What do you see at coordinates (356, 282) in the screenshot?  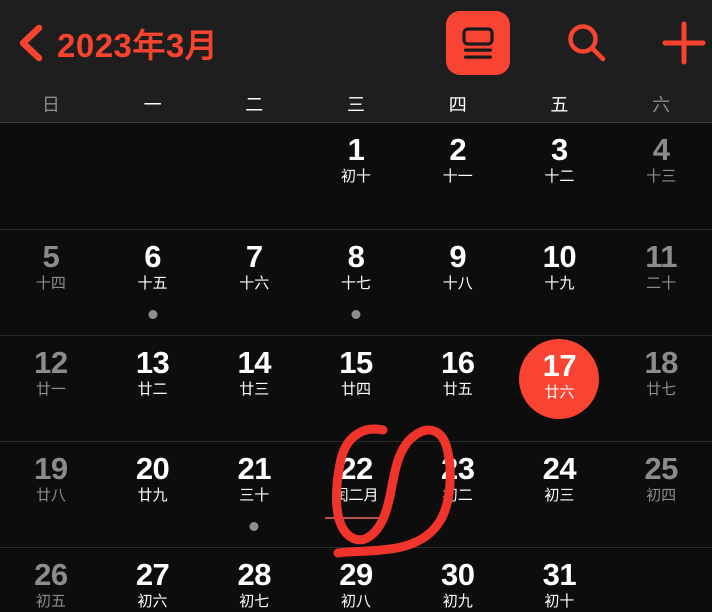 I see `day-cell: 8 十七` at bounding box center [356, 282].